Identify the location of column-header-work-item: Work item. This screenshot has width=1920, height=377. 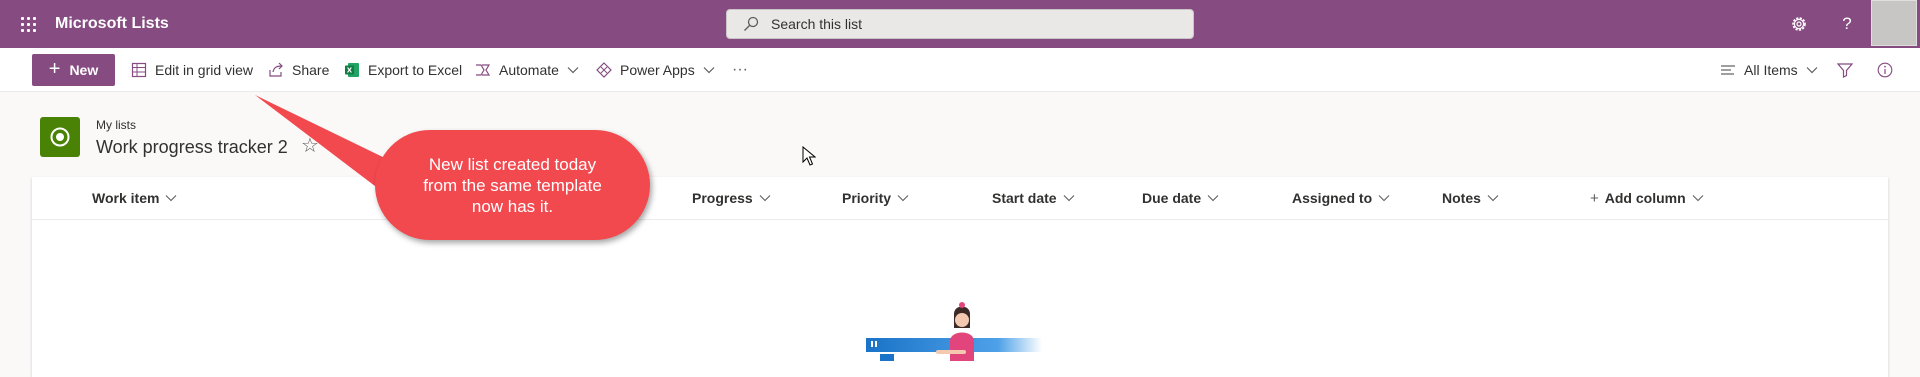
(134, 198).